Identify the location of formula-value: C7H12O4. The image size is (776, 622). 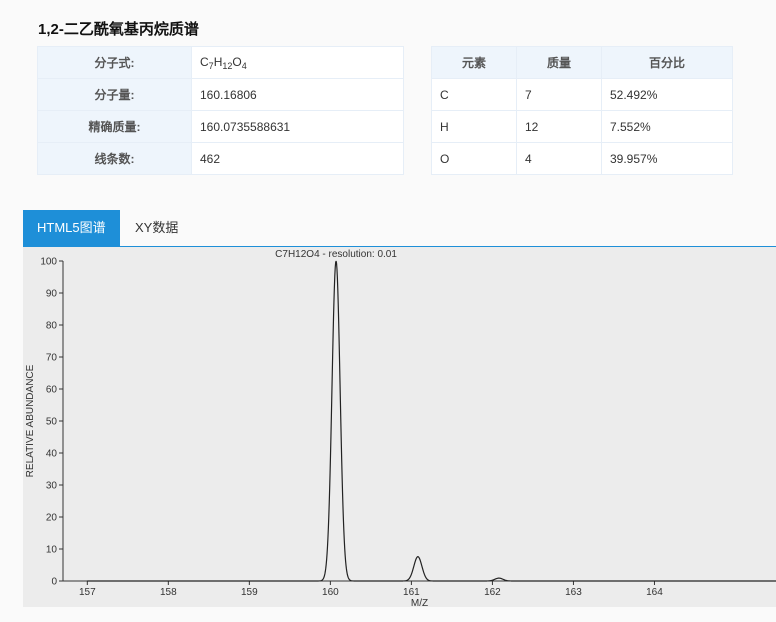
(297, 62).